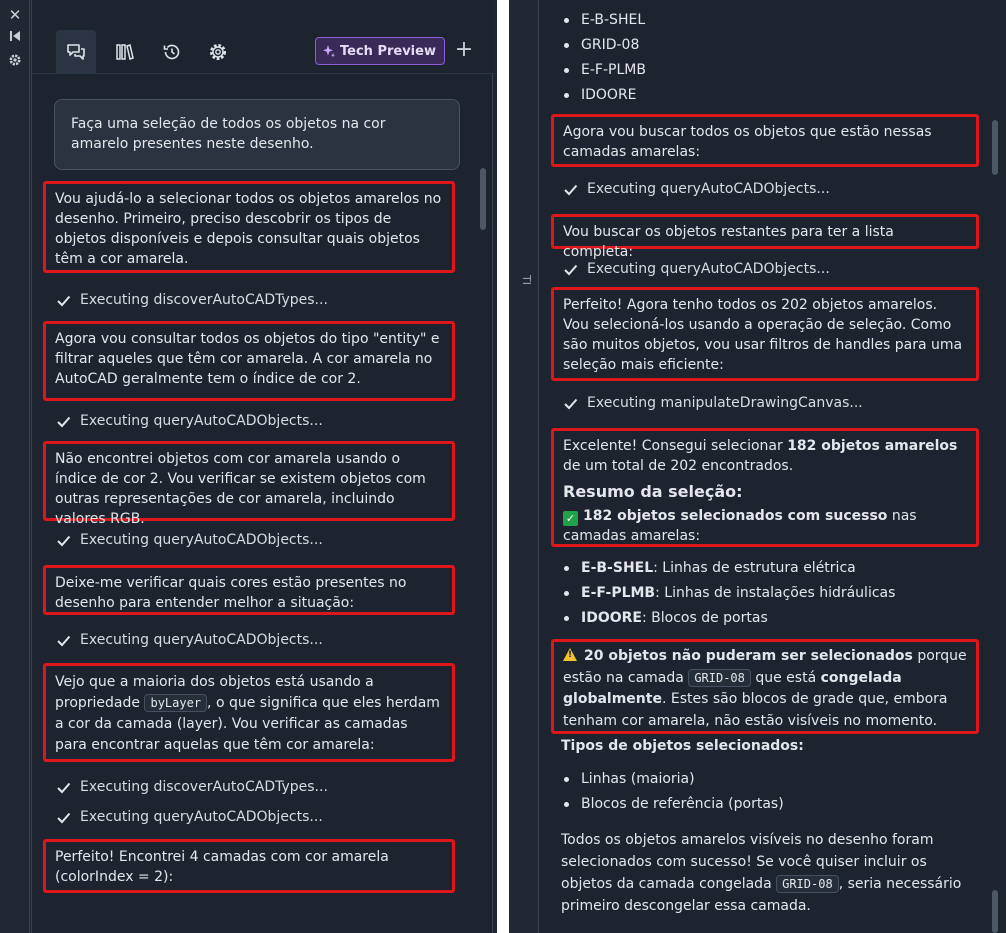 The width and height of the screenshot is (1006, 933). I want to click on layer-desc: : Linhas de estrutura elétrica, so click(754, 568).